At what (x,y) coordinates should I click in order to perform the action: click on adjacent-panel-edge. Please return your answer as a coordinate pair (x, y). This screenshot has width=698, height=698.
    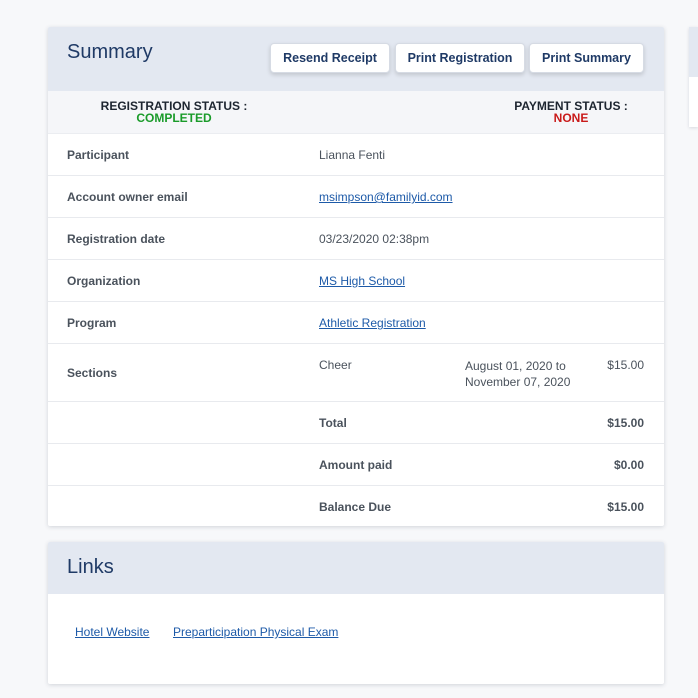
    Looking at the image, I should click on (693, 77).